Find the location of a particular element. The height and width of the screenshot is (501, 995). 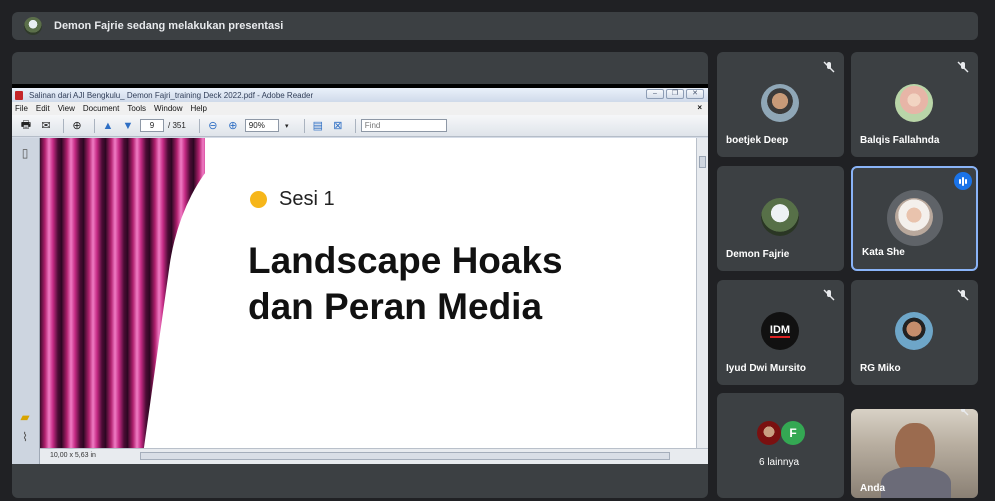

page-size: 10,00 x 5,63 in is located at coordinates (73, 455).